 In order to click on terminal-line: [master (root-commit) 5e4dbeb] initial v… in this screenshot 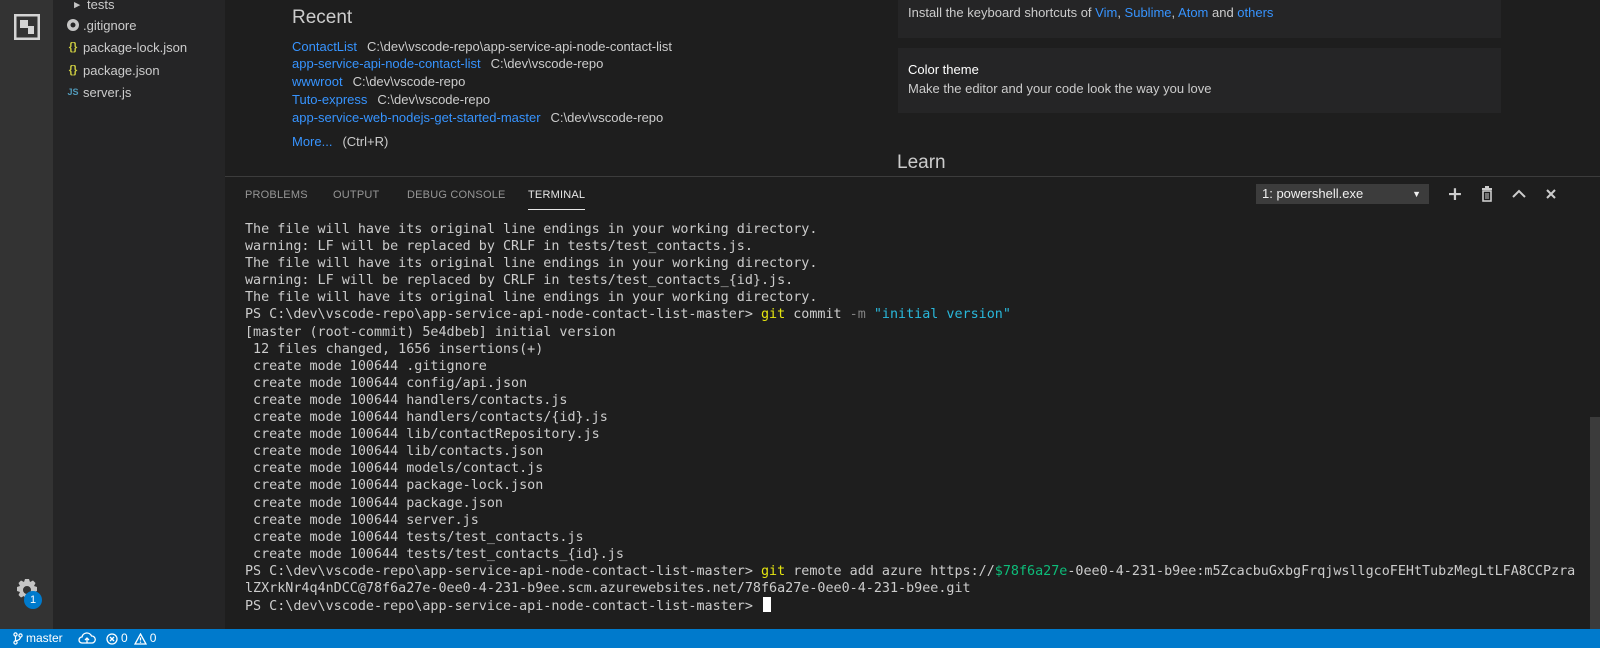, I will do `click(430, 332)`.